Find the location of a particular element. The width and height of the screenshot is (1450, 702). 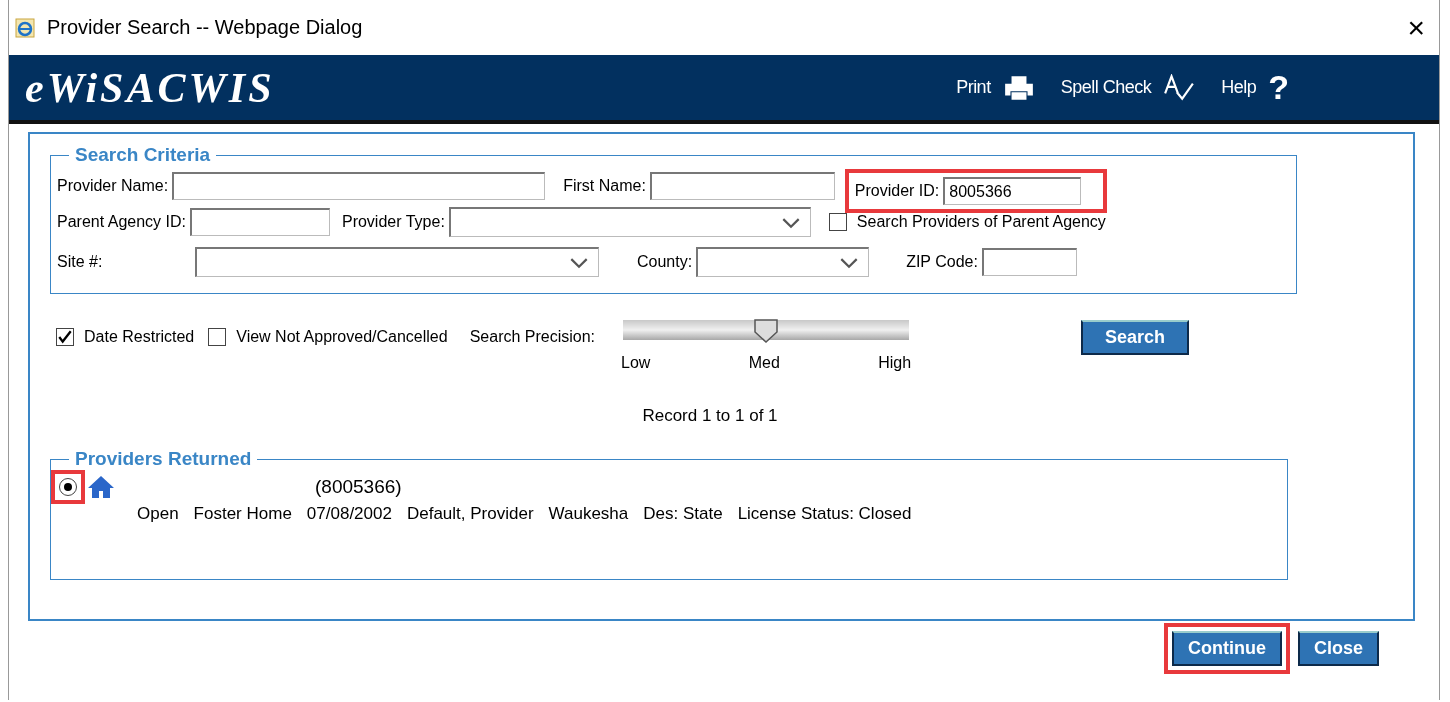

toolbar-link: Help is located at coordinates (1239, 87).